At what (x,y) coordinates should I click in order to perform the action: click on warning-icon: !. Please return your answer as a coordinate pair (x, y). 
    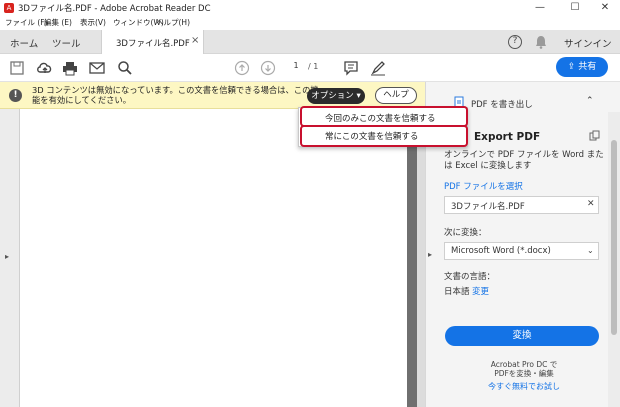
    Looking at the image, I should click on (15, 95).